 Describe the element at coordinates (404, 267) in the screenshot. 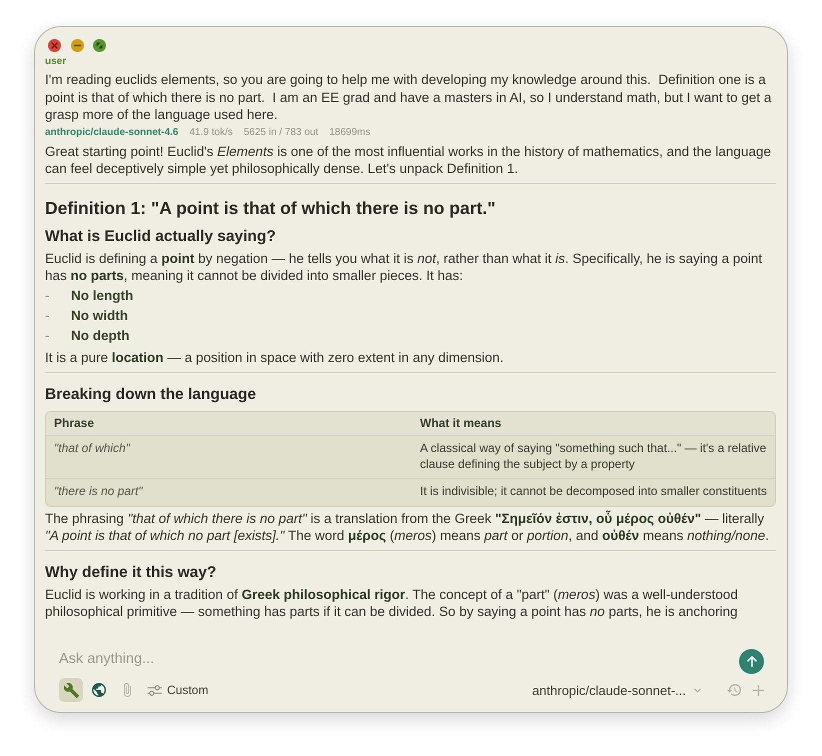

I see `paragraph: Euclid is defining a point by negation — he tells you what it is not, rather than what it is. Specifically, he is saying a point has no parts, meaning it cannot be divided into smaller pieces. It has:` at that location.